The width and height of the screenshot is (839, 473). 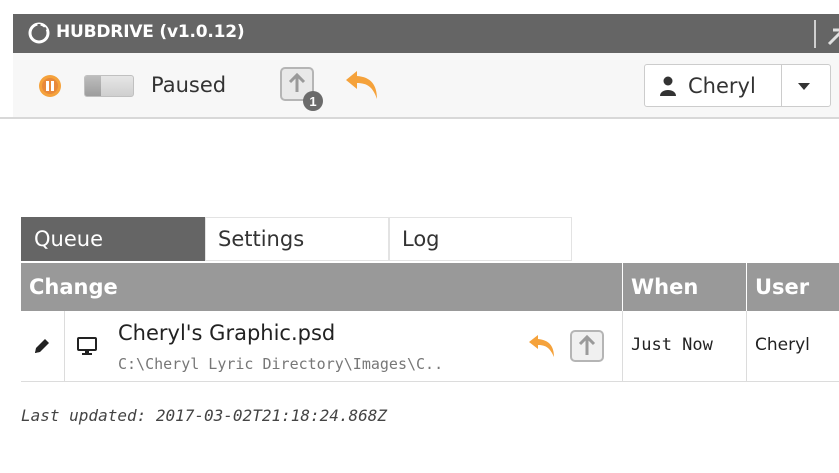 I want to click on toggle-knob, so click(x=93, y=86).